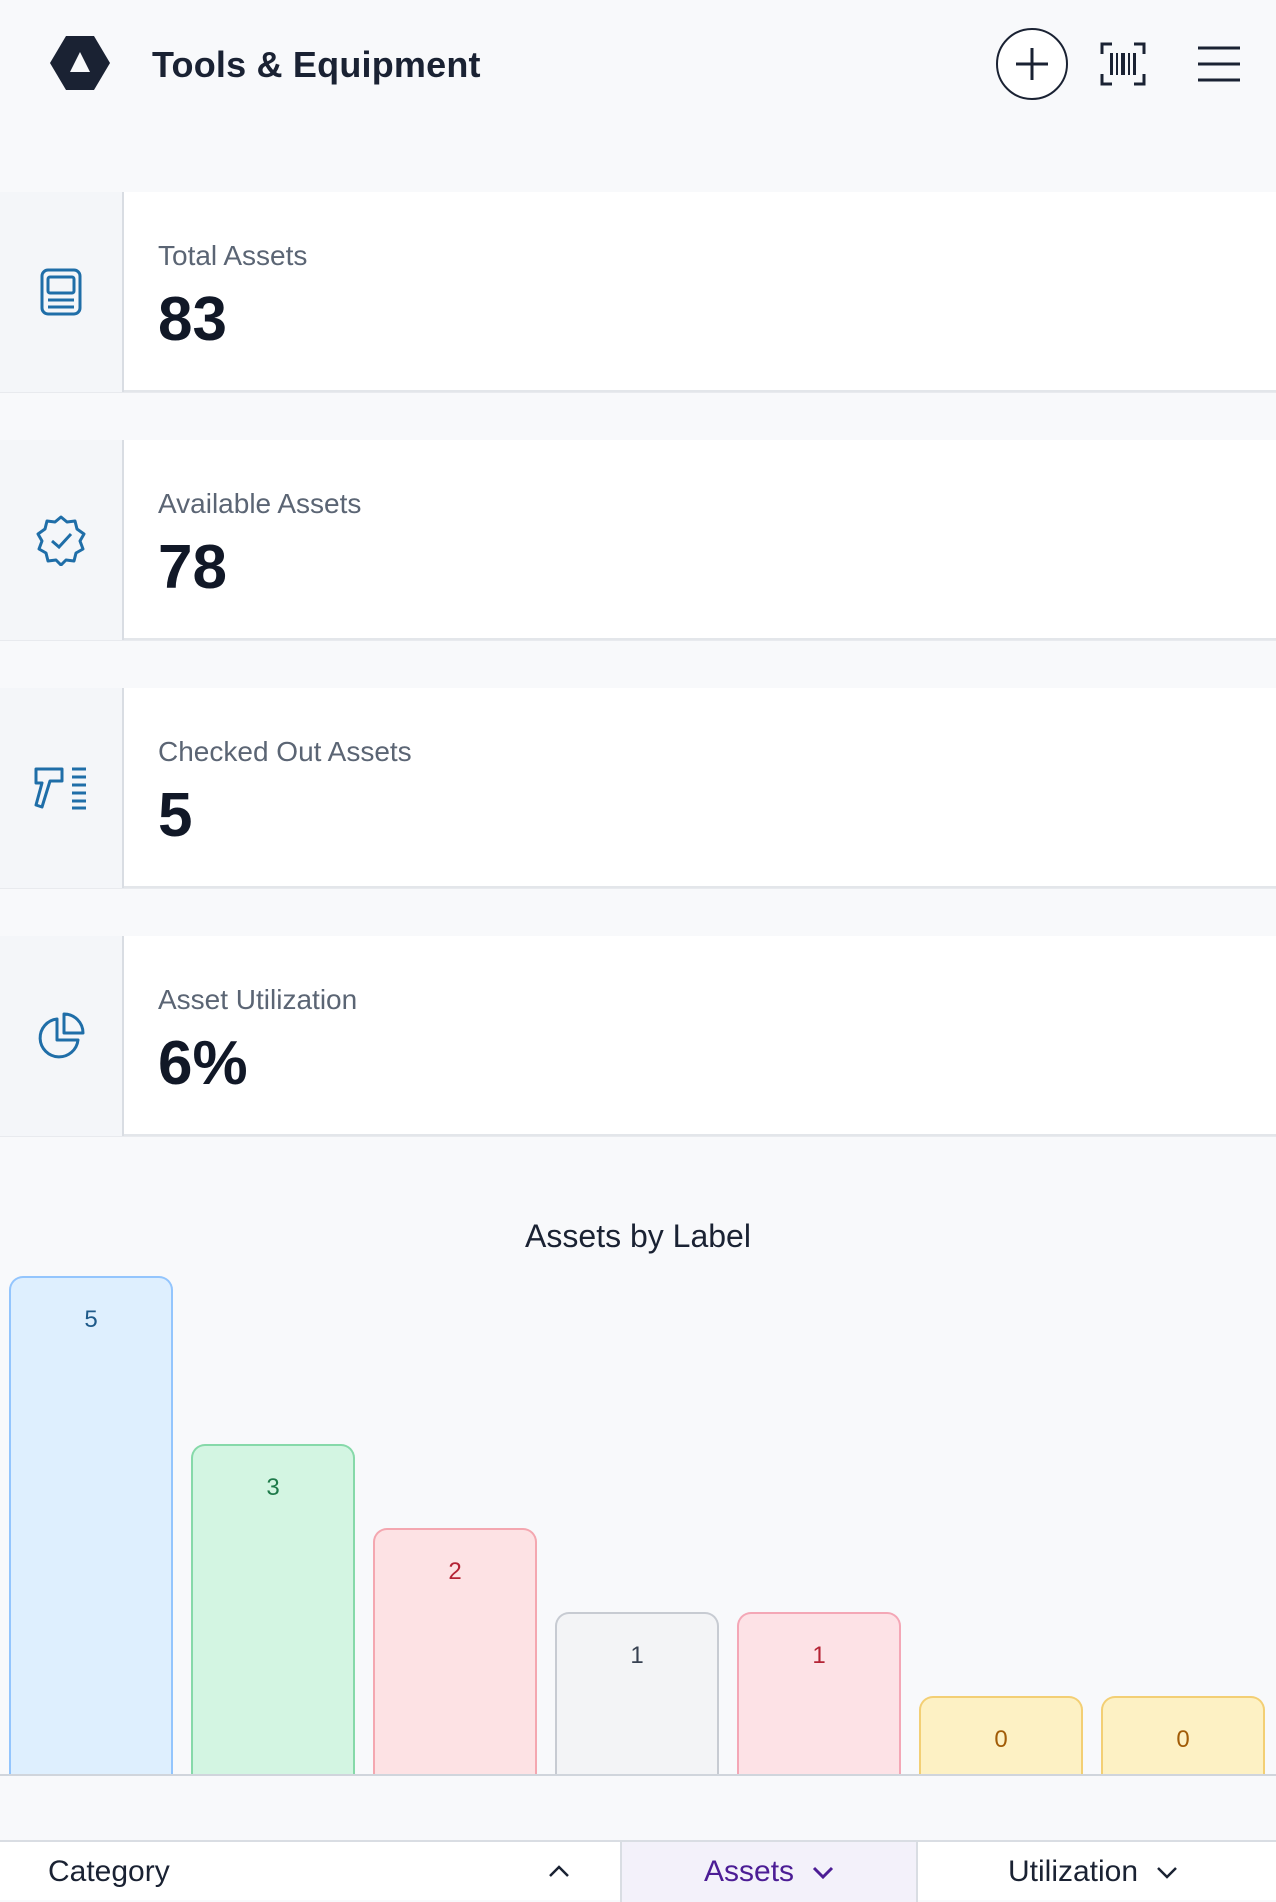 Image resolution: width=1276 pixels, height=1902 pixels. I want to click on bar-value-label: 5, so click(91, 1319).